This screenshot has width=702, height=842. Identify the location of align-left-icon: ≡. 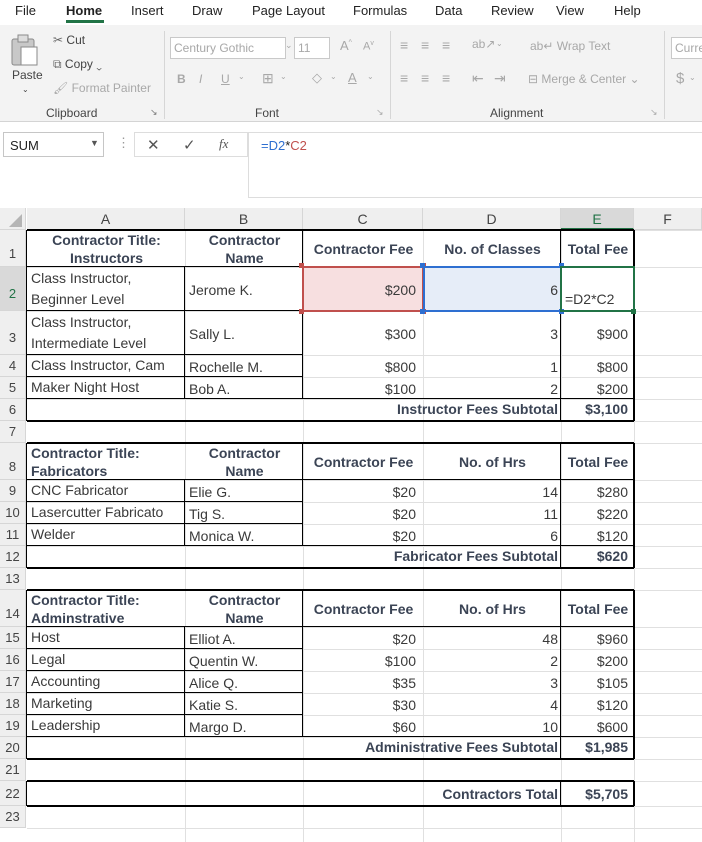
(404, 78).